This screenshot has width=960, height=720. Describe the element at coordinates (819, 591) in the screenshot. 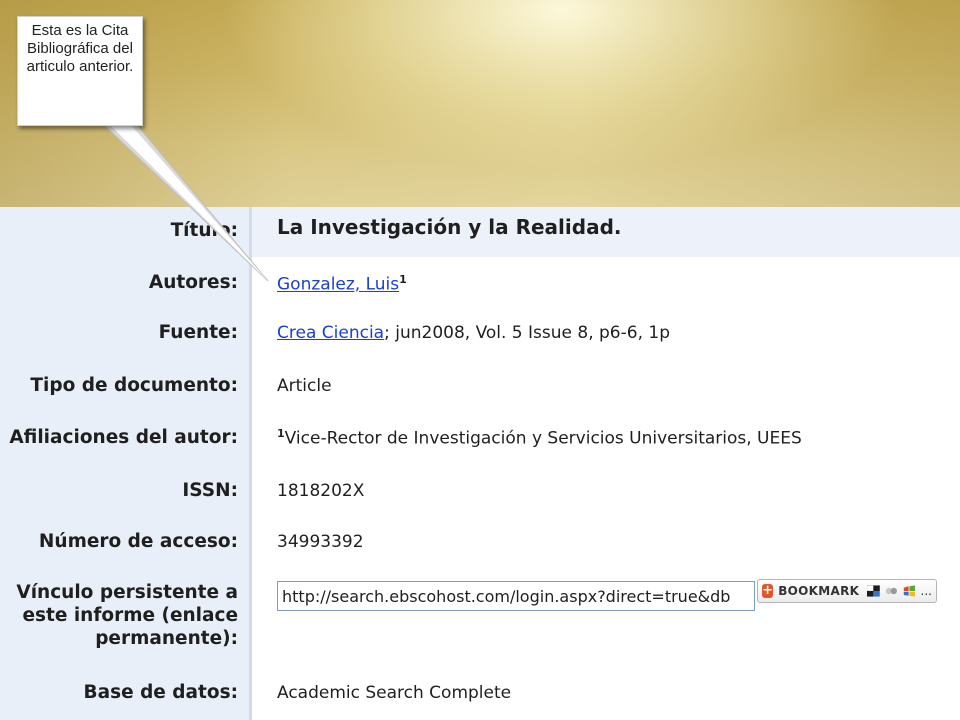

I see `bookmark-label: BOOKMARK` at that location.